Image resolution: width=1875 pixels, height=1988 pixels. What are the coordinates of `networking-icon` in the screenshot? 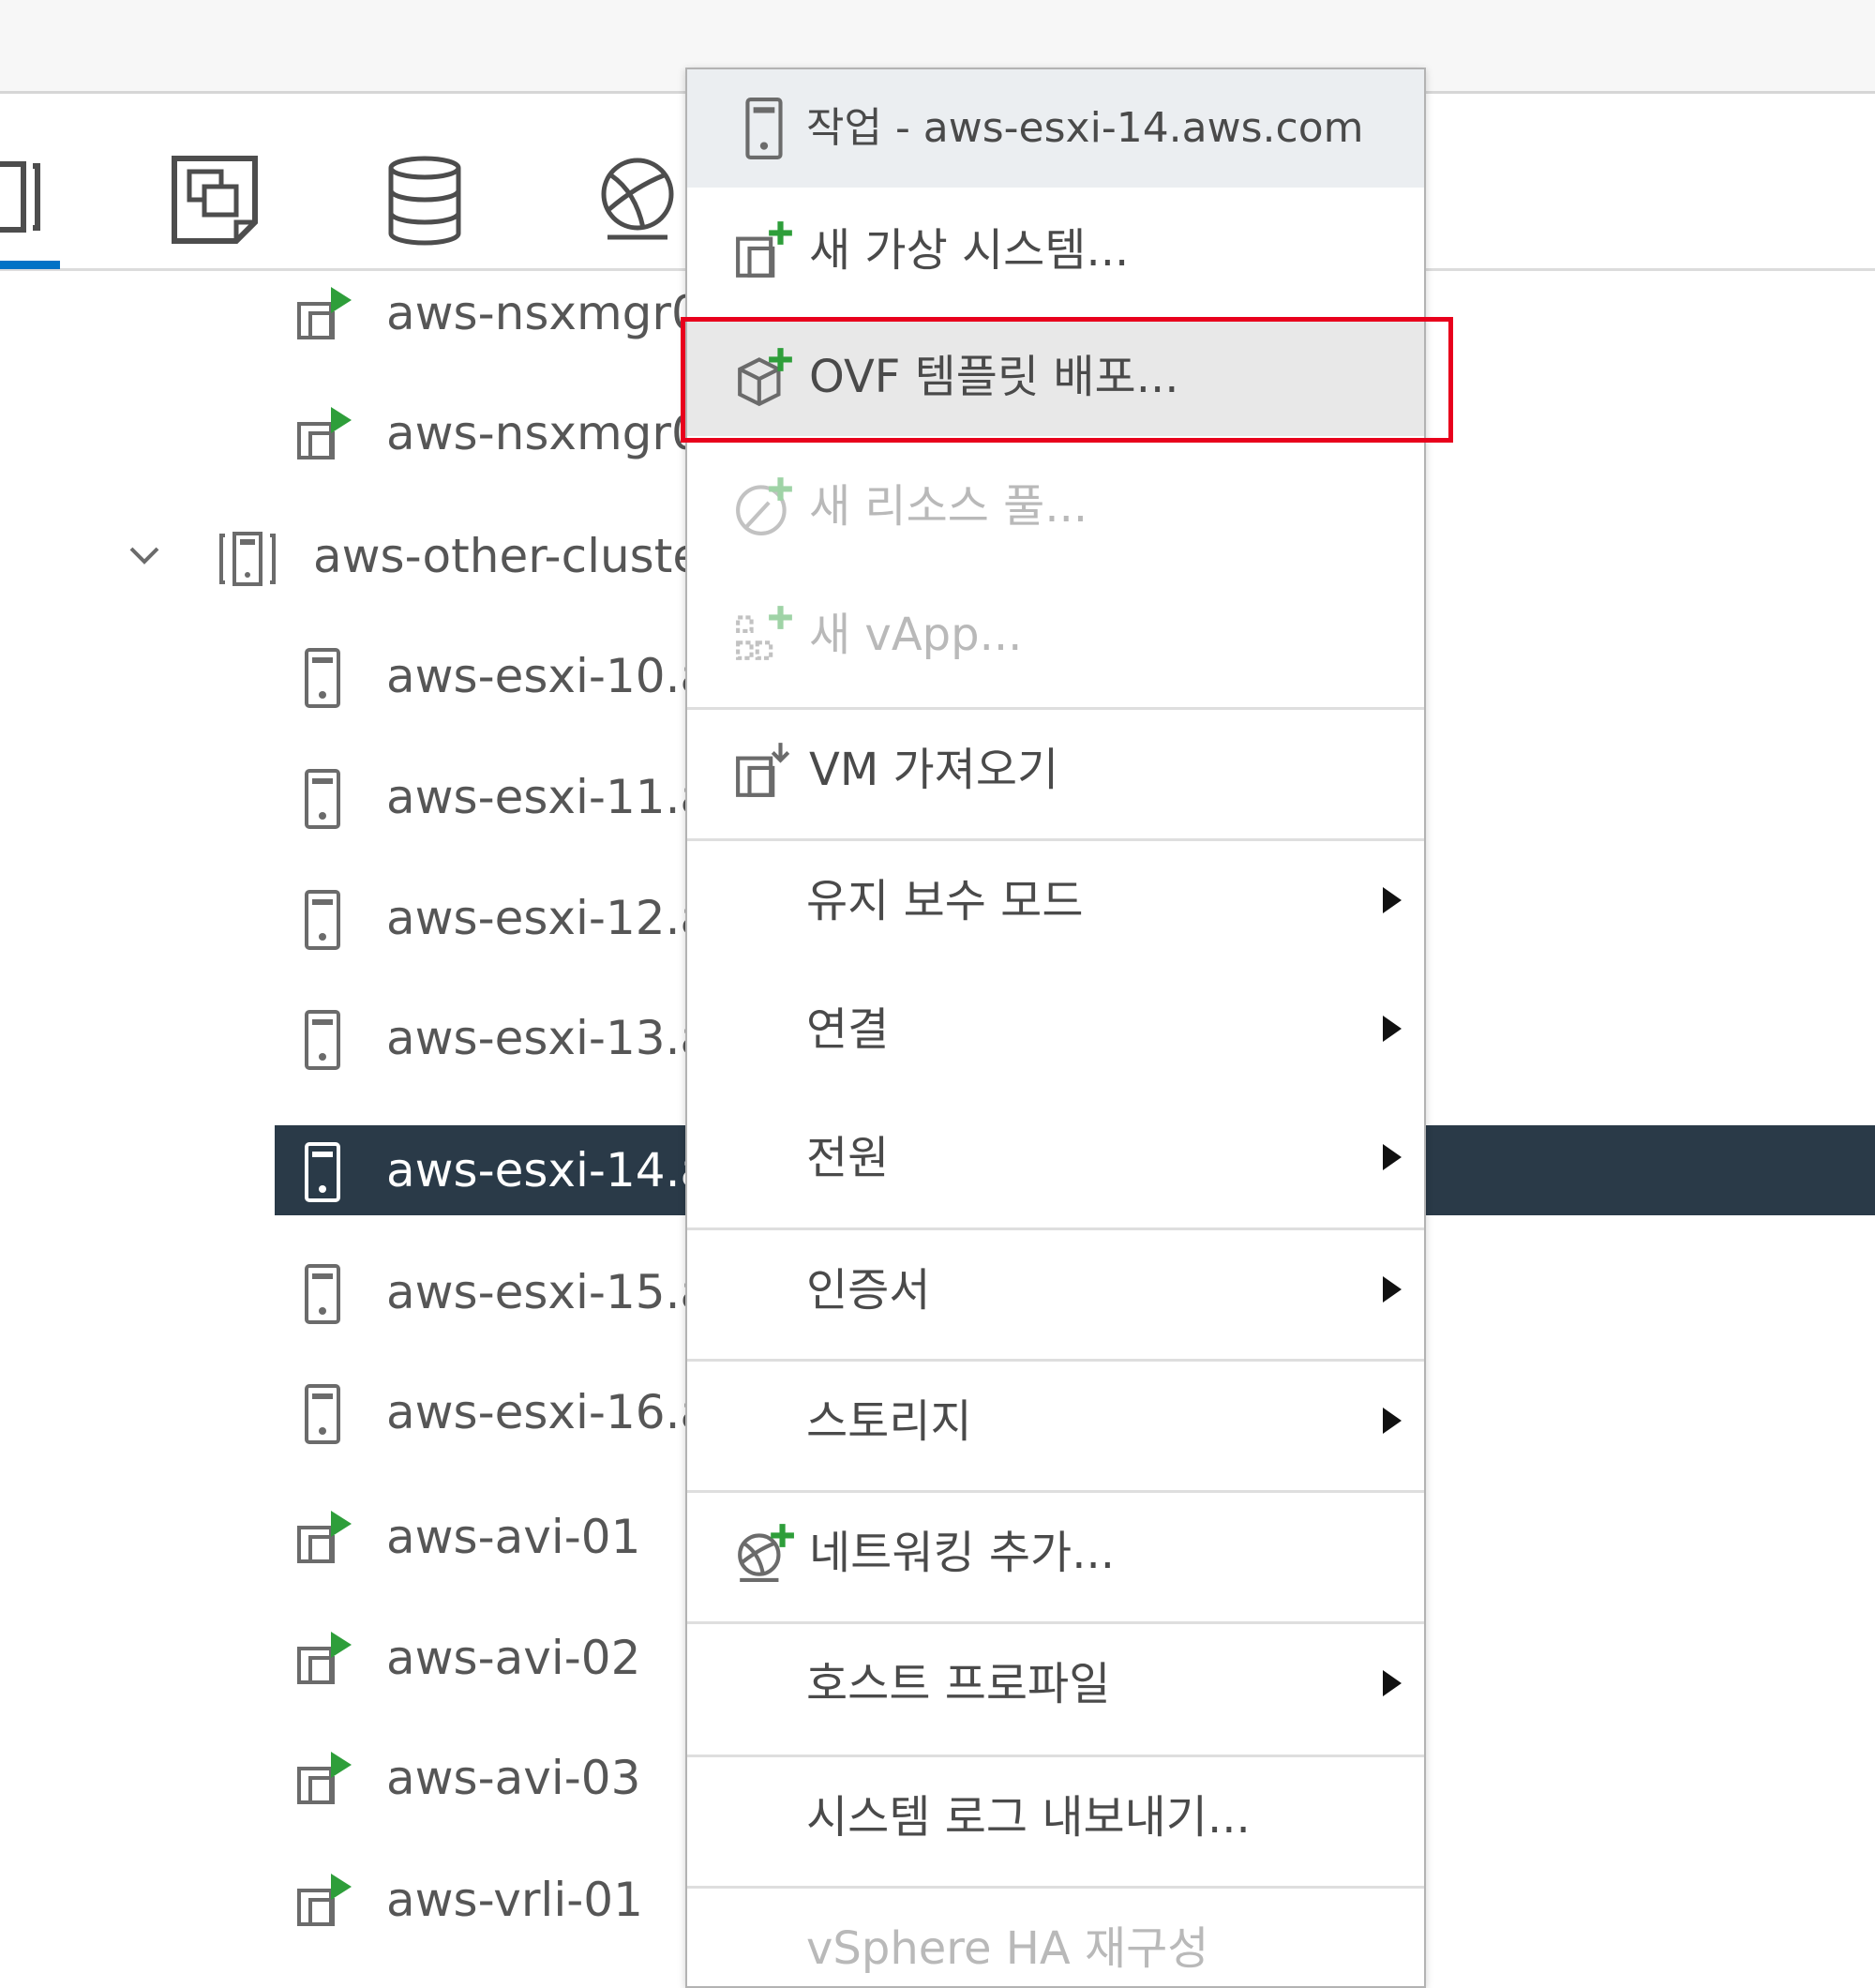 It's located at (645, 202).